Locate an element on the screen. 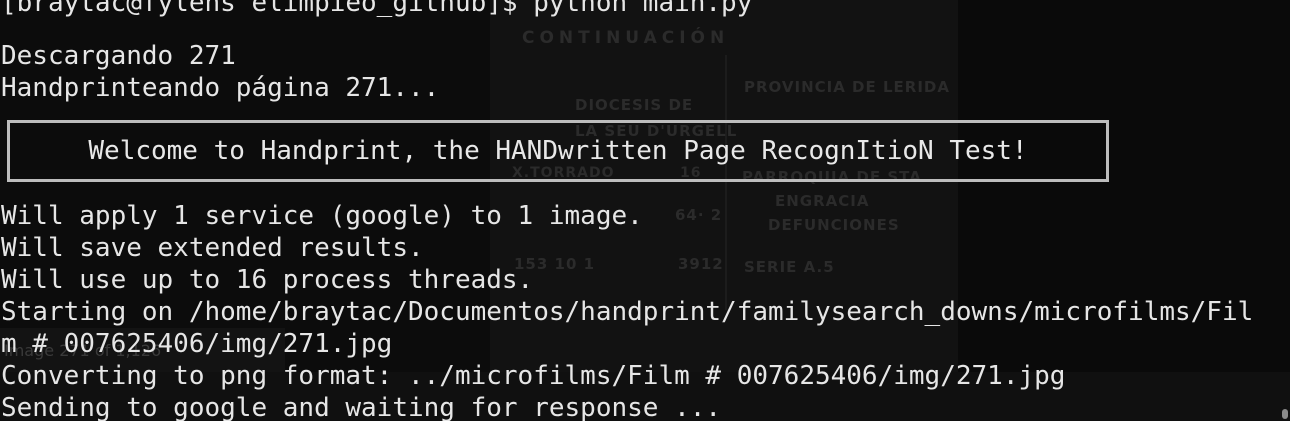  scrollbar-thumb is located at coordinates (1285, 414).